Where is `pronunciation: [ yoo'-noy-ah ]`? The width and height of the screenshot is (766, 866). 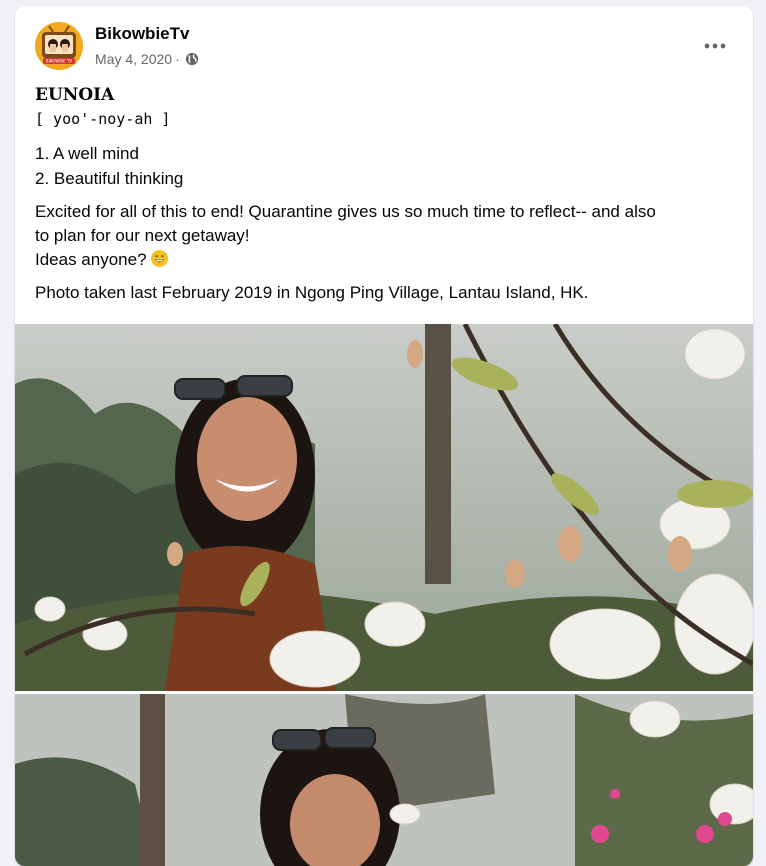
pronunciation: [ yoo'-noy-ah ] is located at coordinates (103, 119).